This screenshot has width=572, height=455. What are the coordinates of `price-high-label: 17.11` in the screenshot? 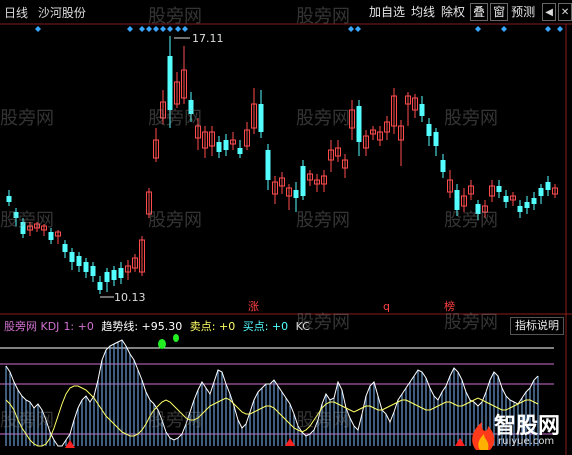 It's located at (208, 38).